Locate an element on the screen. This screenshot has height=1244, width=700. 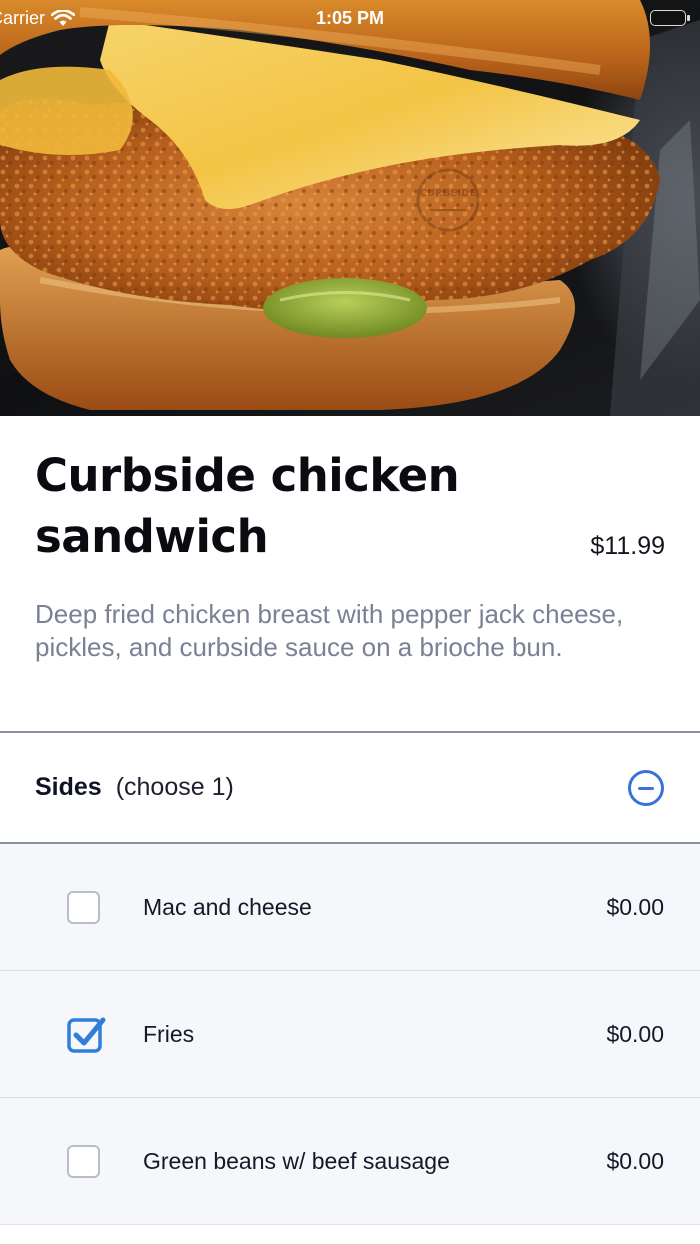
checkmark-icon is located at coordinates (86, 1035).